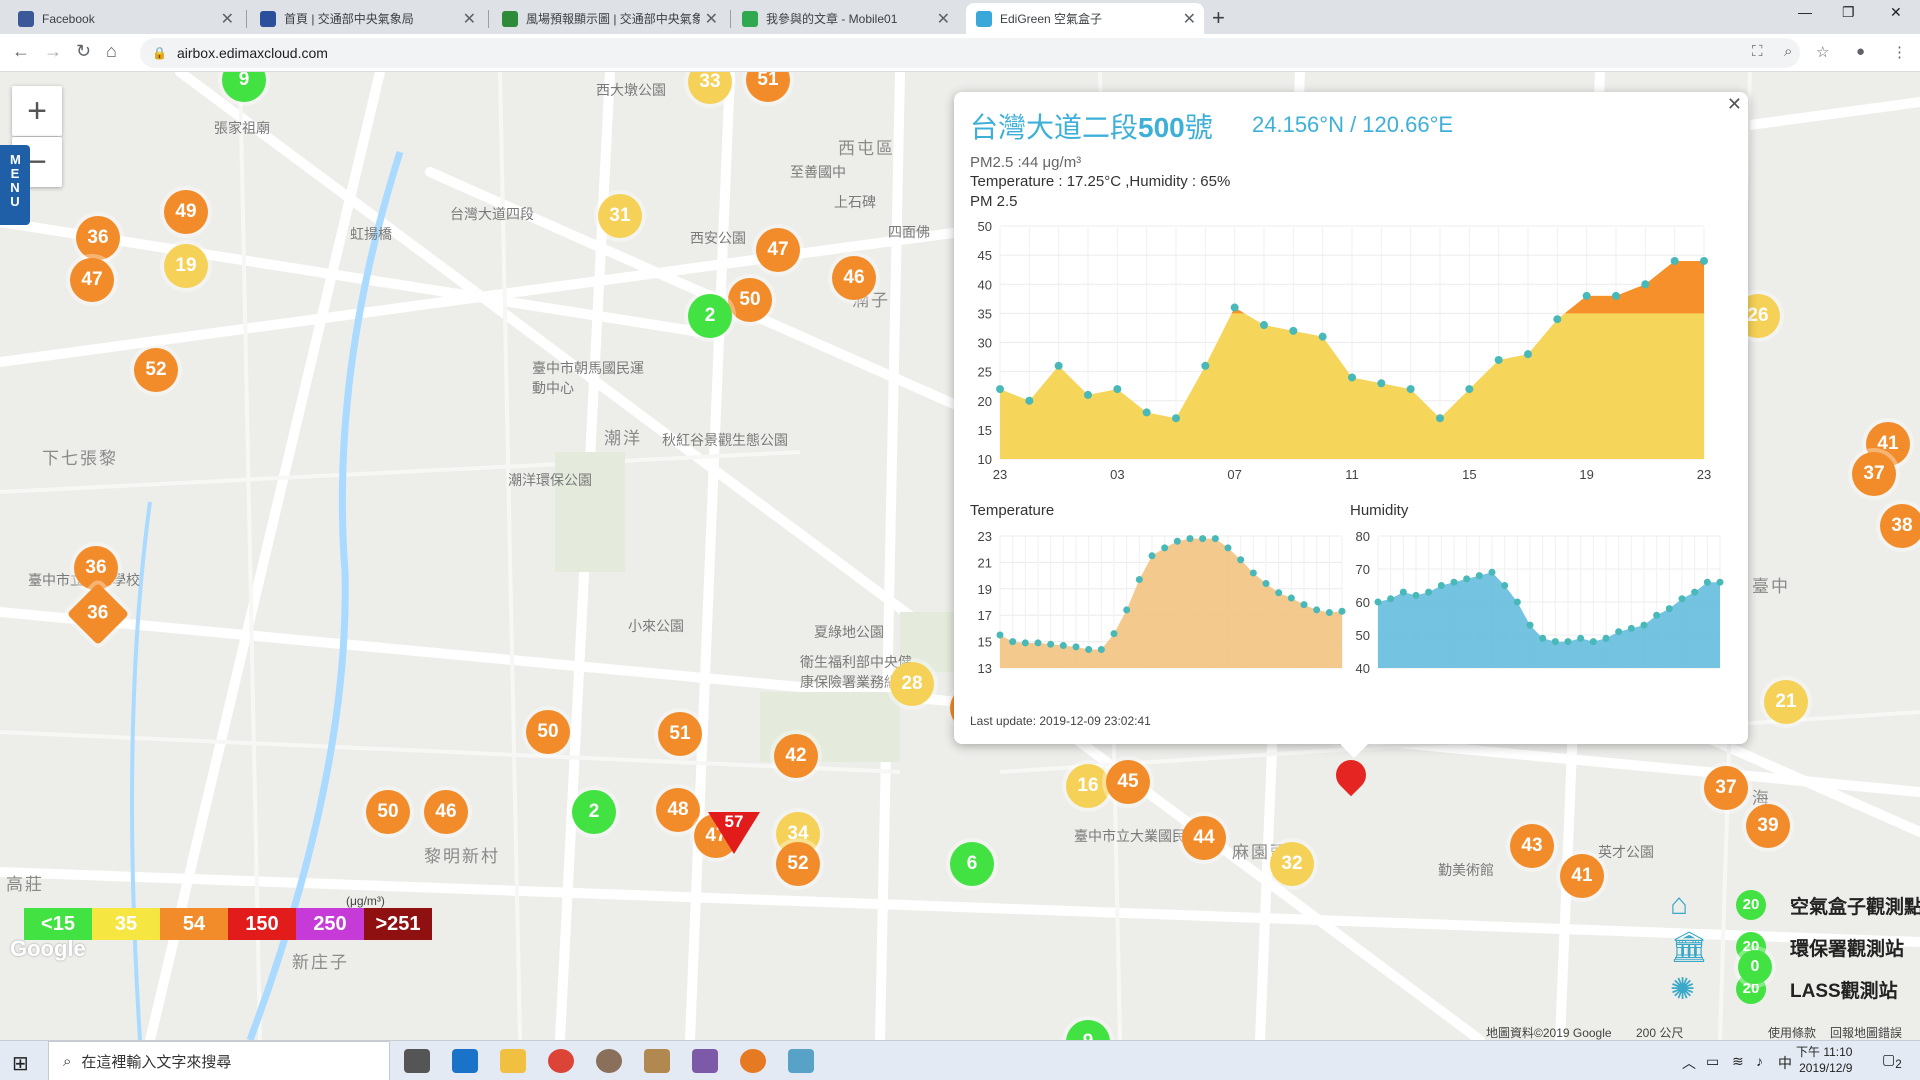  I want to click on browser-tab: 首頁 | 交通部中央氣象局 ✕, so click(367, 18).